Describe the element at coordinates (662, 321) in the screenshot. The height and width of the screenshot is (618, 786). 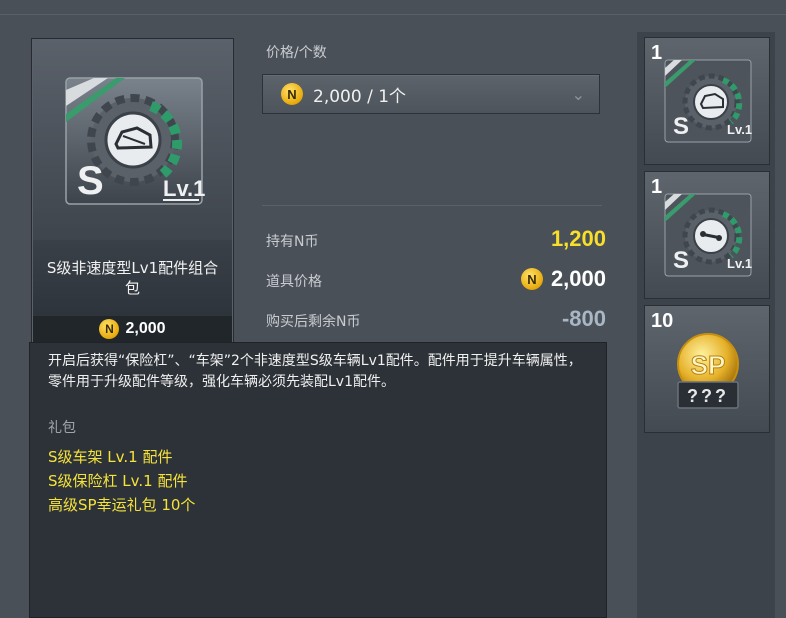
I see `reward-count: 10` at that location.